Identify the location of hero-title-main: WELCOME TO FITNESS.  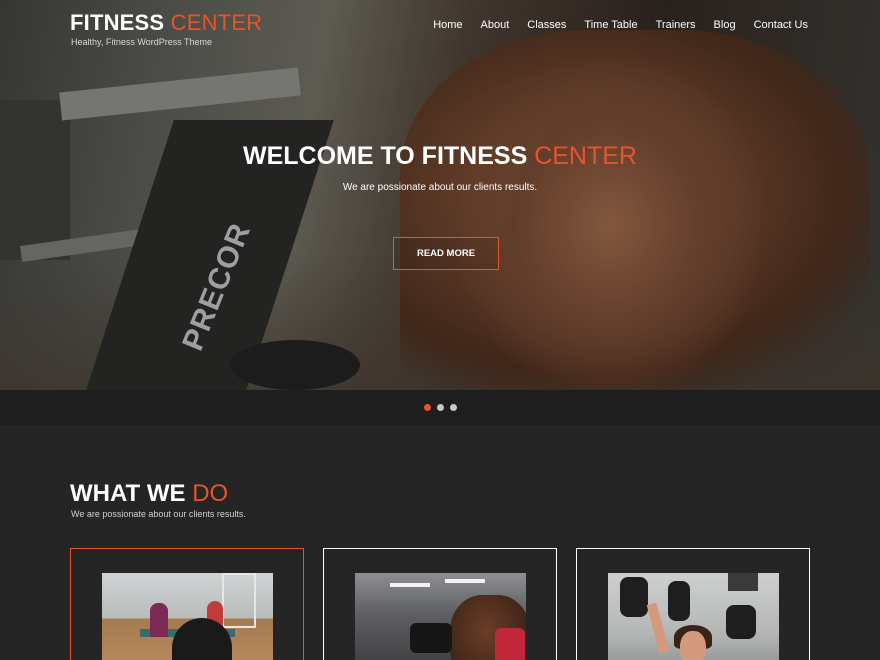
(385, 156).